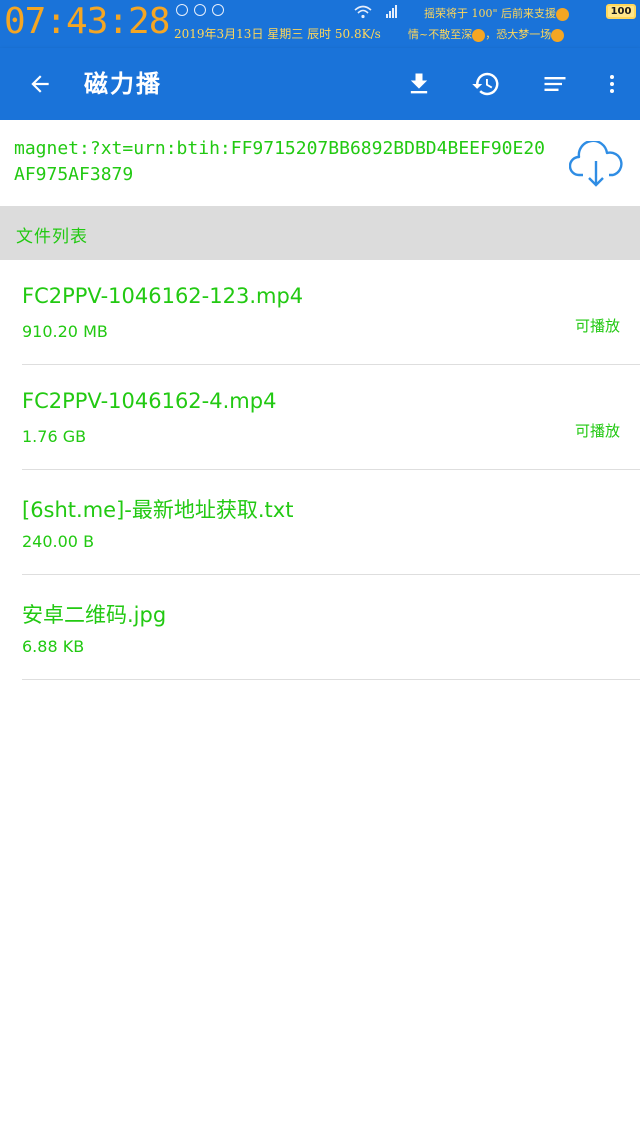 The image size is (640, 1137). Describe the element at coordinates (391, 11) in the screenshot. I see `signal-icon` at that location.